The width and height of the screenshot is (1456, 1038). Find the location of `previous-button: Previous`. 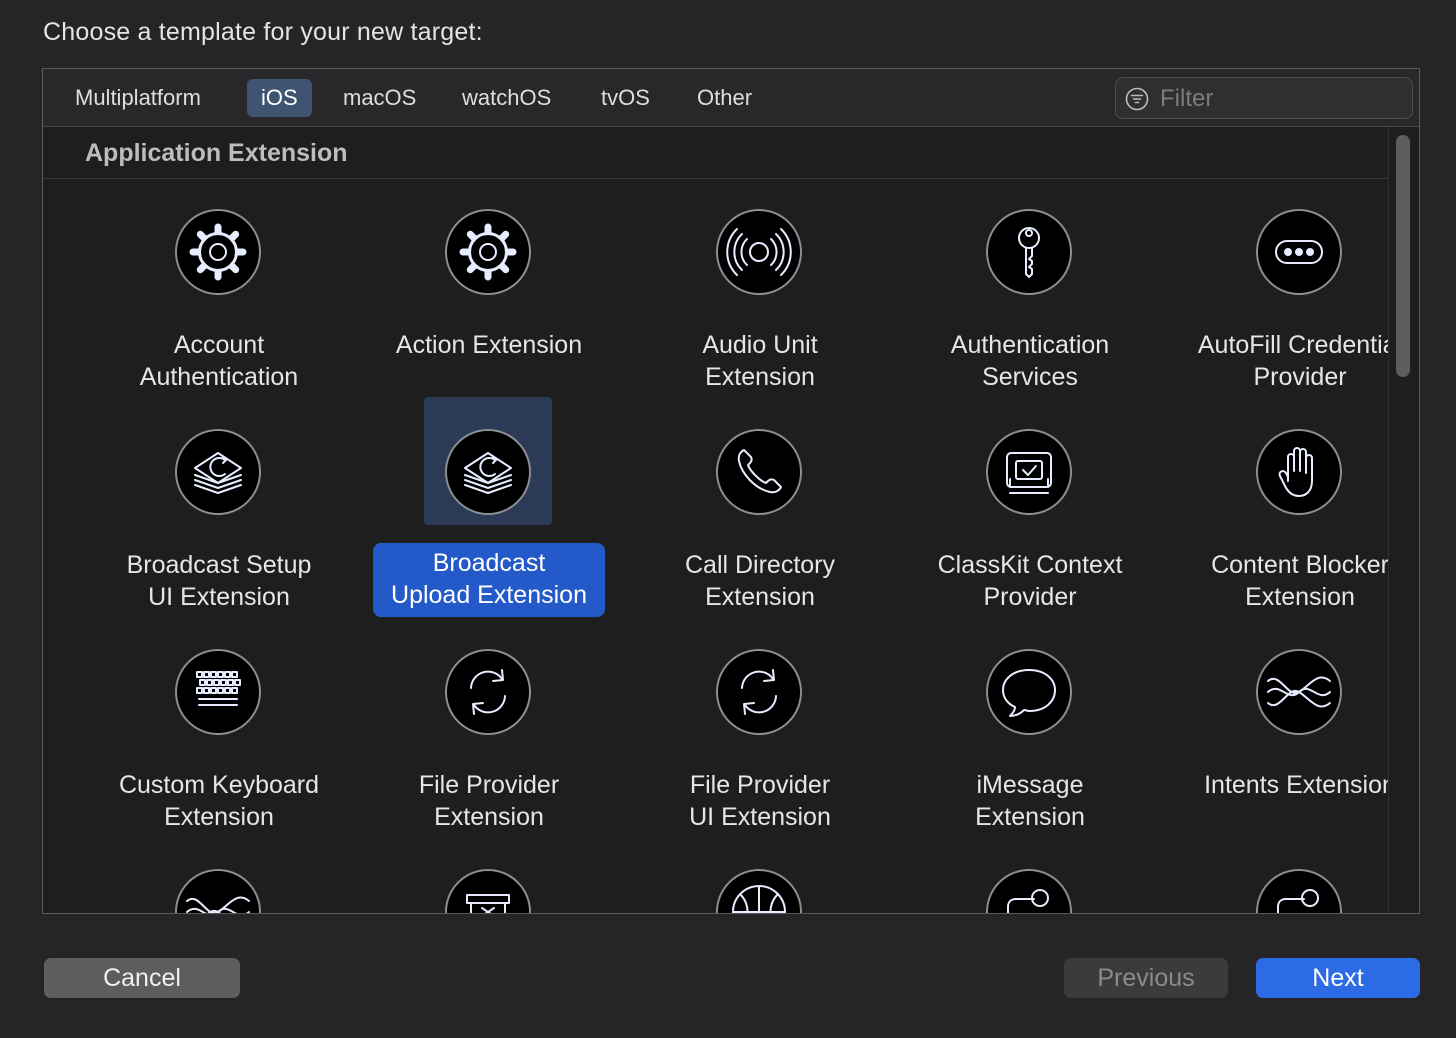

previous-button: Previous is located at coordinates (1146, 978).